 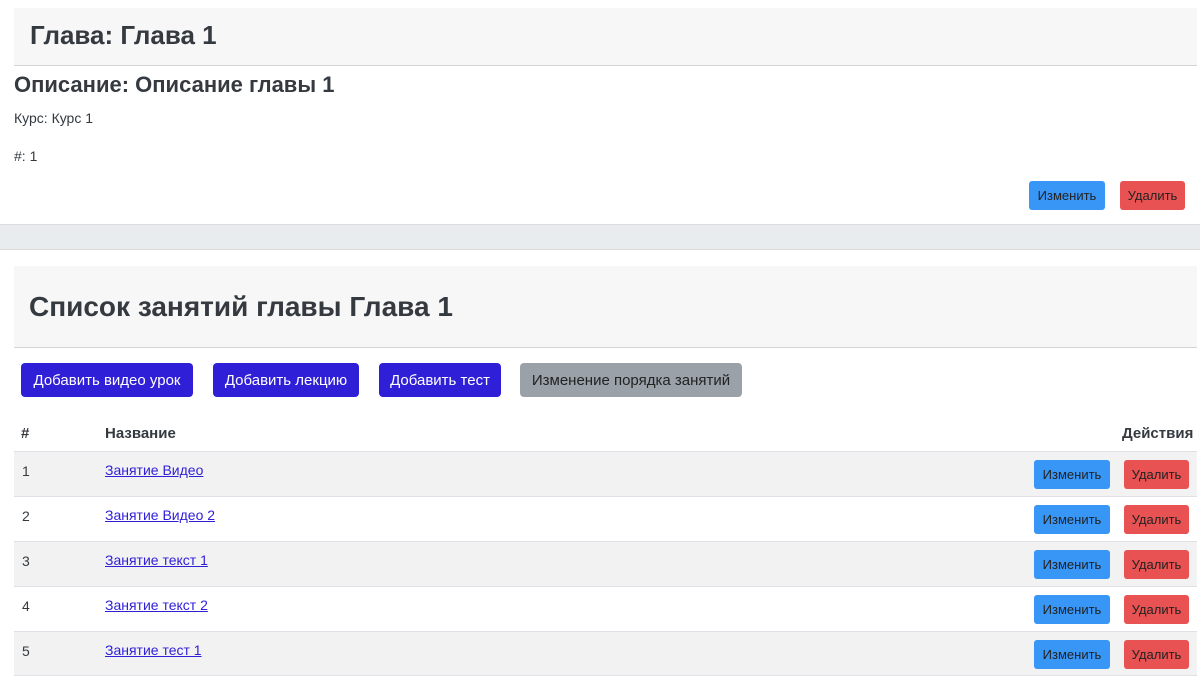 What do you see at coordinates (26, 471) in the screenshot?
I see `row-number: 1` at bounding box center [26, 471].